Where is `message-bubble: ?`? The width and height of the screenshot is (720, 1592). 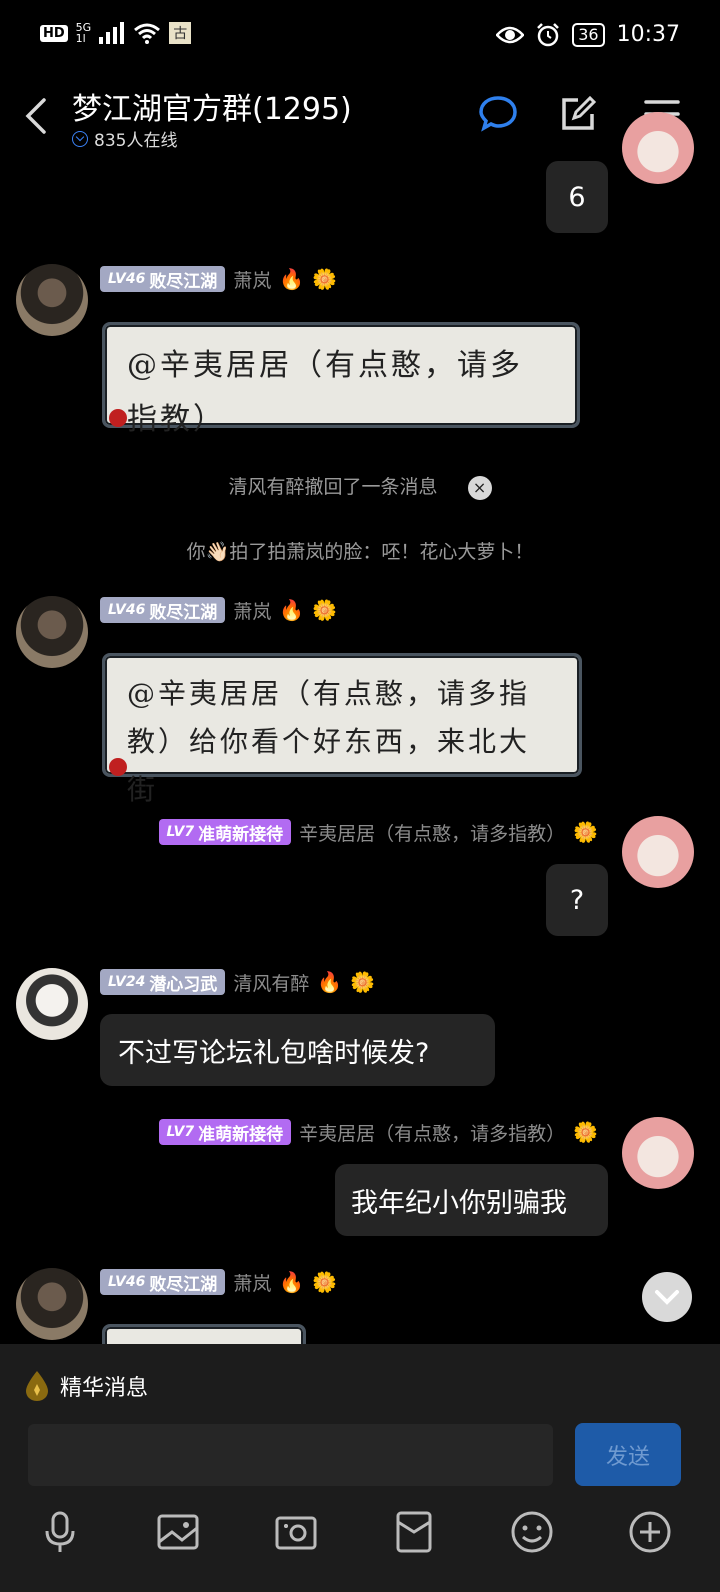
message-bubble: ? is located at coordinates (577, 900).